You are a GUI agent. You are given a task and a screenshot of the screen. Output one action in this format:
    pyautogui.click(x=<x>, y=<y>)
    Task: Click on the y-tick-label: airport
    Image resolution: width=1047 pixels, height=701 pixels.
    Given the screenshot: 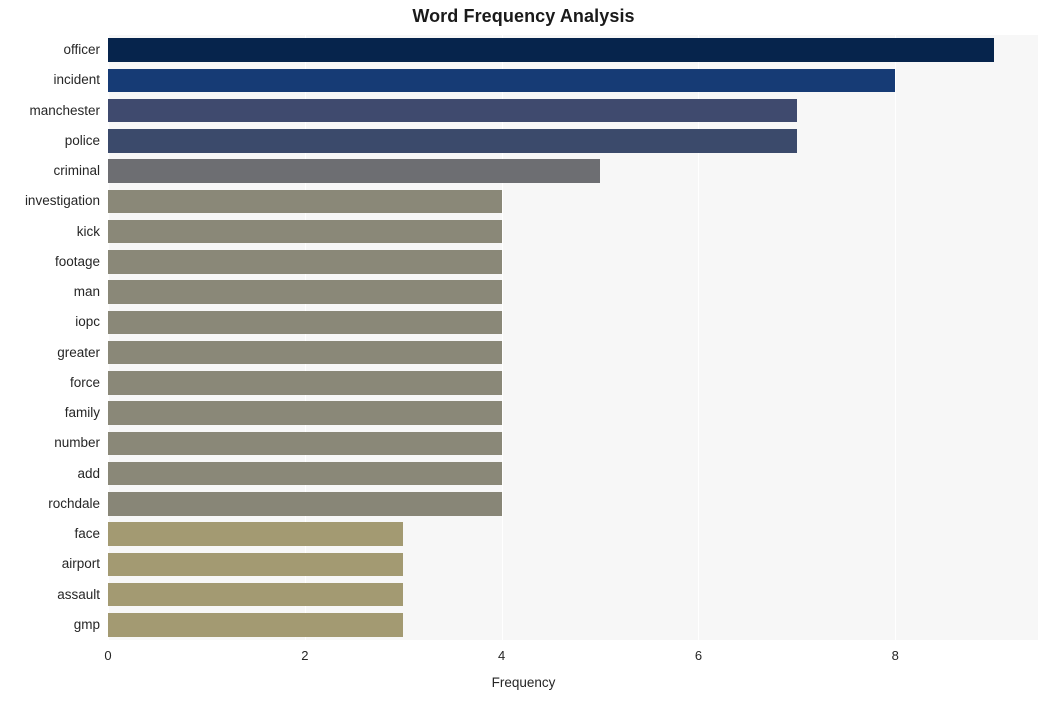 What is the action you would take?
    pyautogui.click(x=80, y=564)
    